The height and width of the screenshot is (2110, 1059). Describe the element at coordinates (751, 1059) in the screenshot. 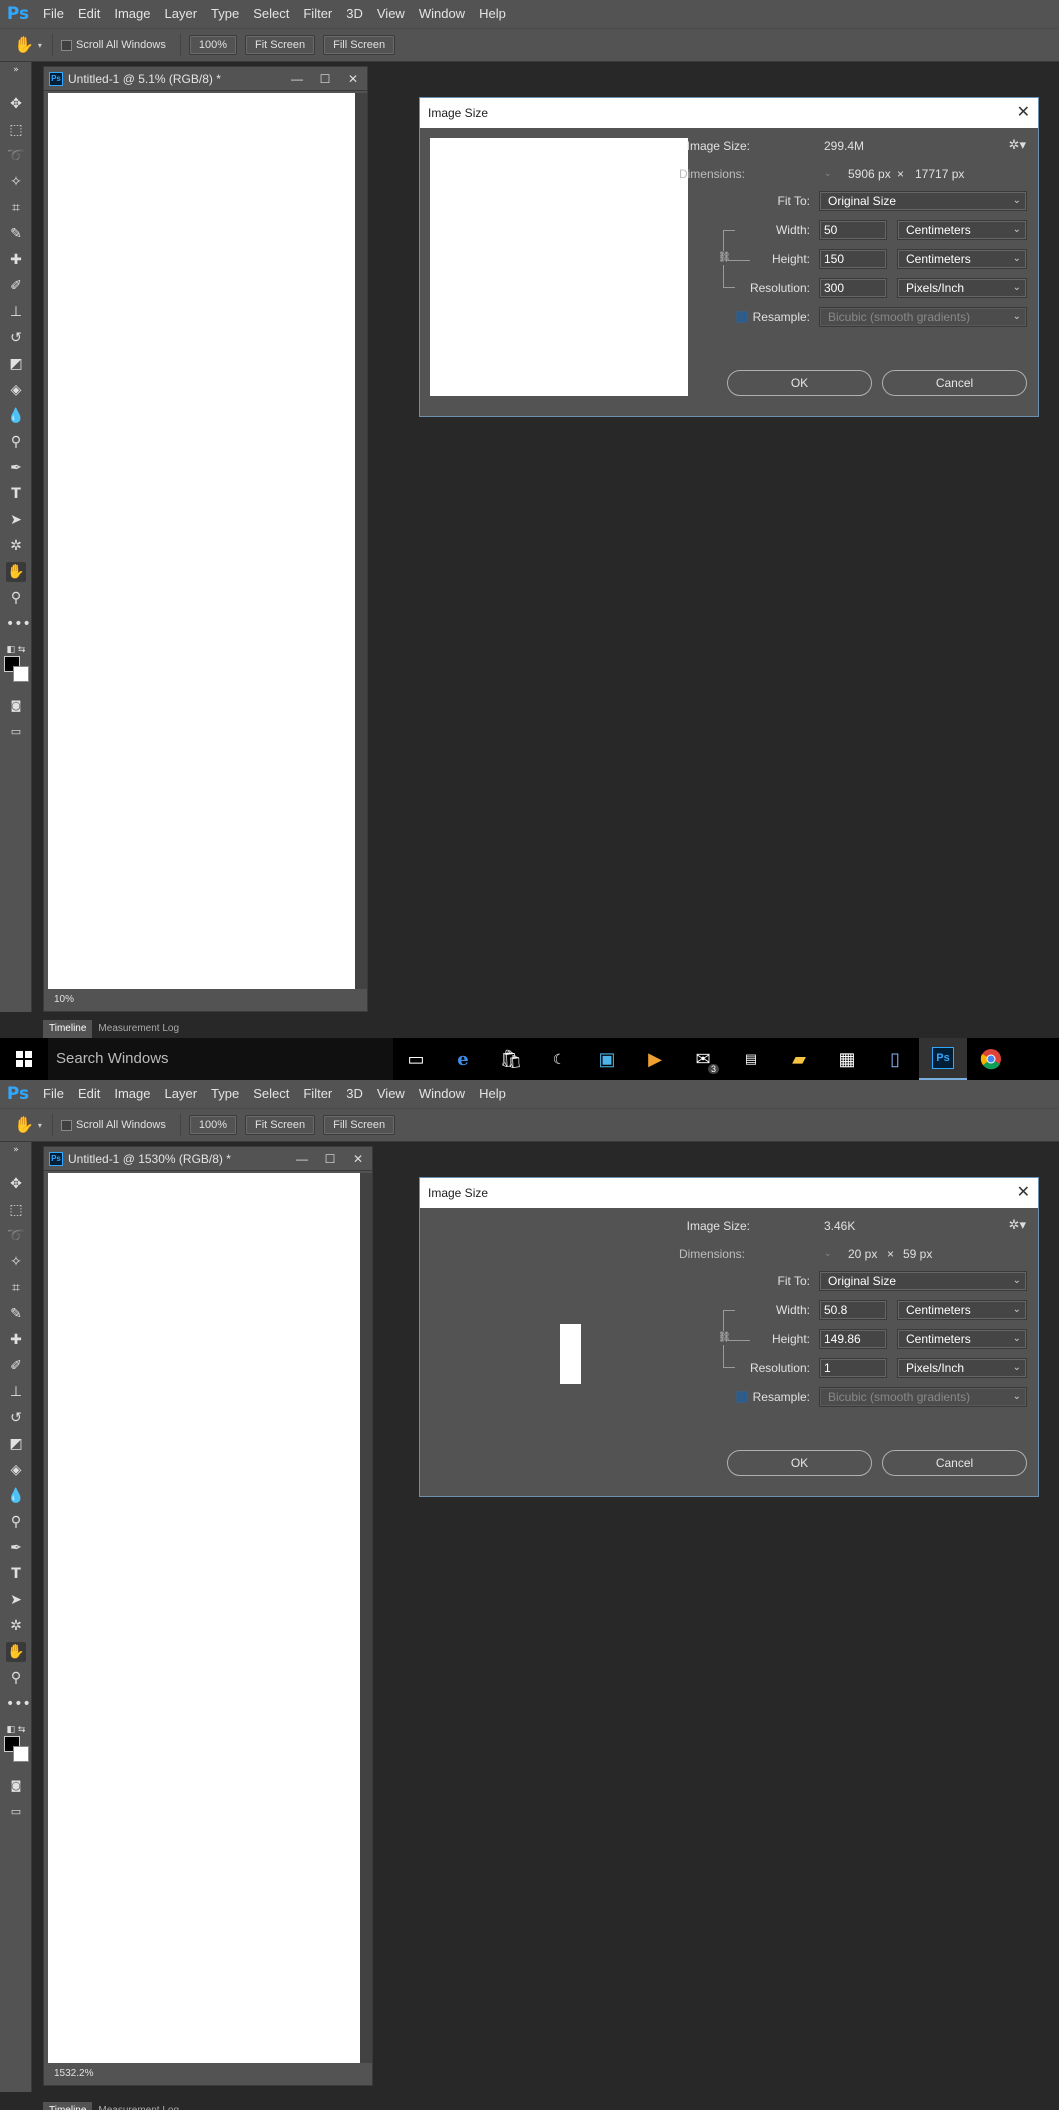

I see `terminal-icon: ▤` at that location.